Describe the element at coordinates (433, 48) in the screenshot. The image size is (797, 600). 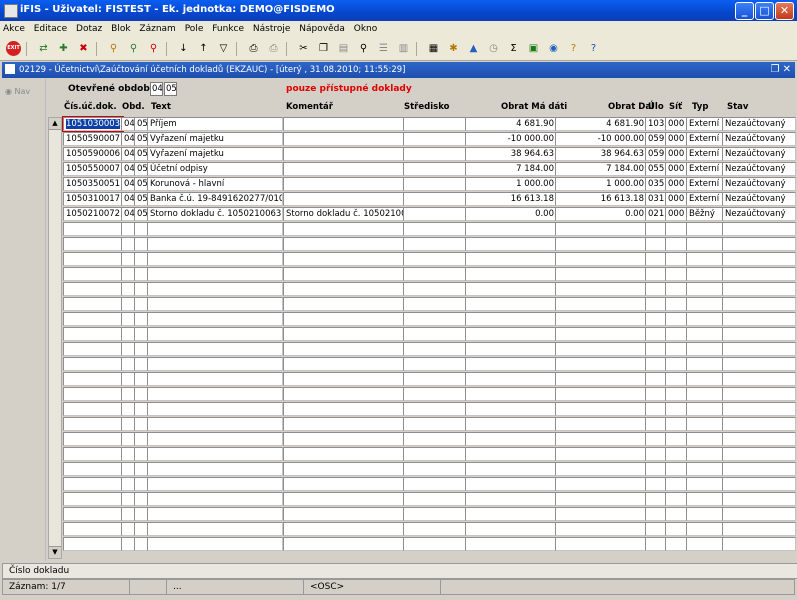
I see `form-icon: ▦` at that location.